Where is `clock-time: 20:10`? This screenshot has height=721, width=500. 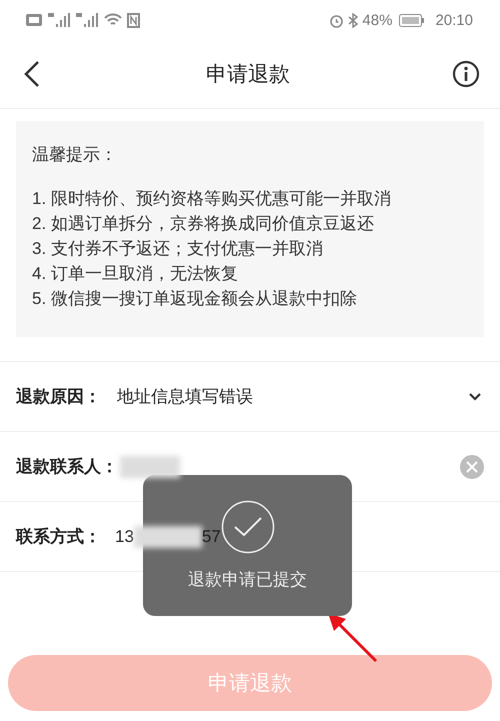
clock-time: 20:10 is located at coordinates (454, 20).